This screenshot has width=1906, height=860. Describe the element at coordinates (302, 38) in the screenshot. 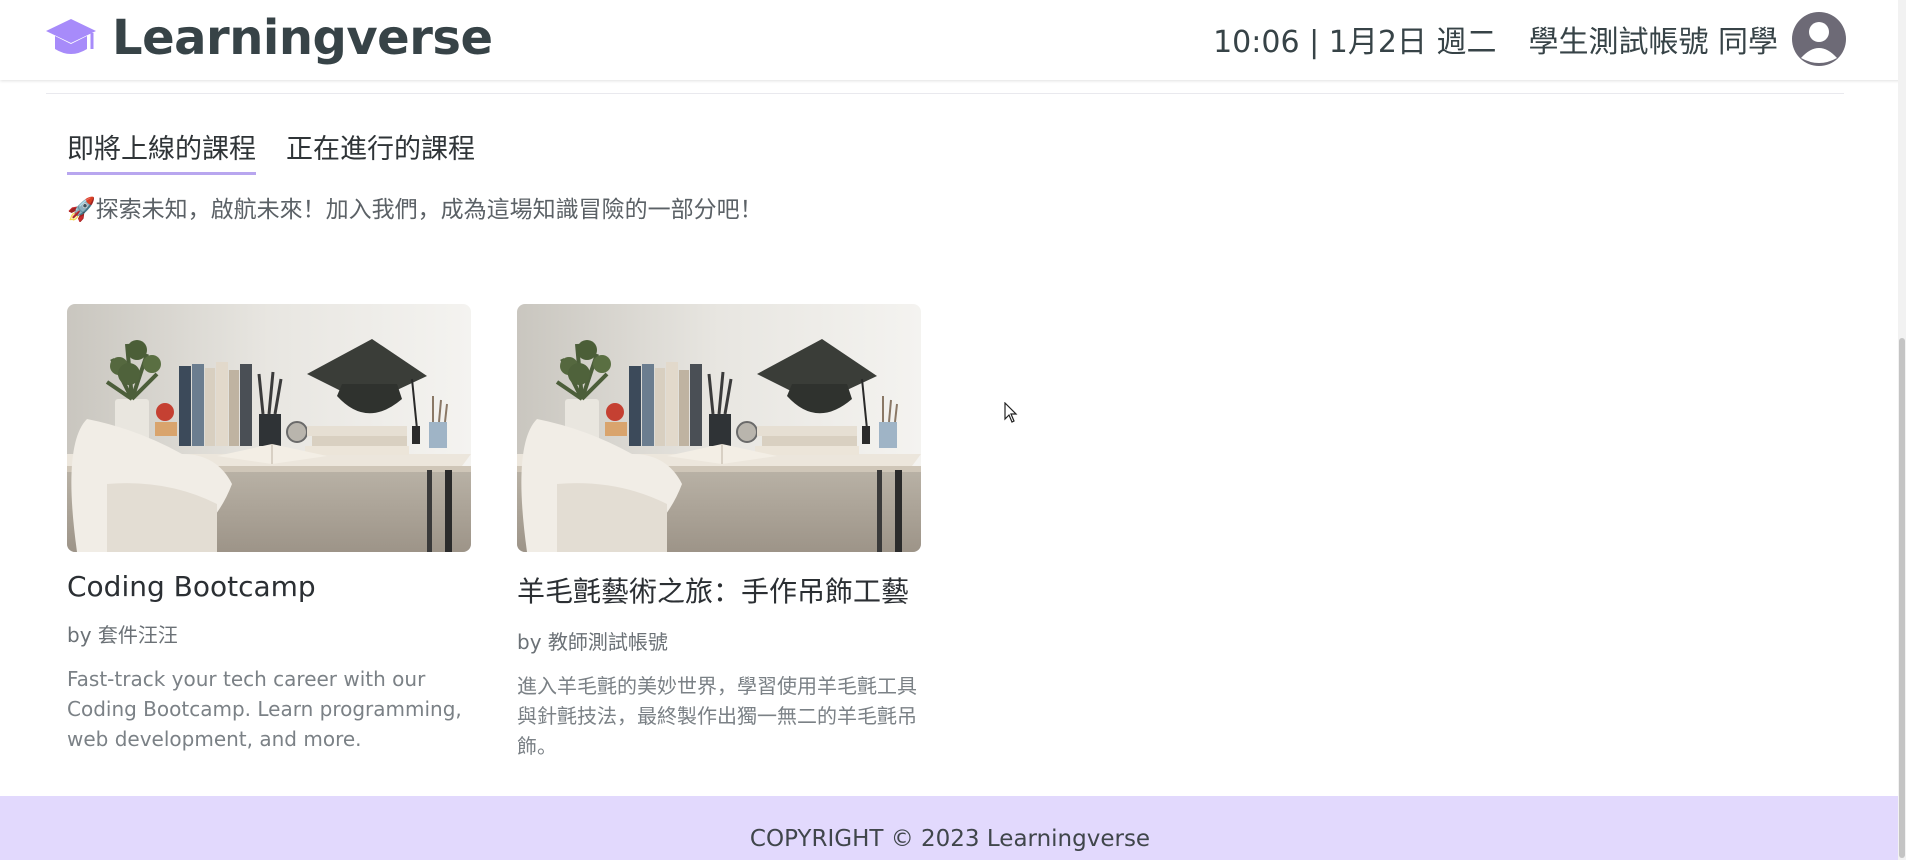

I see `brand-name: Learningverse` at that location.